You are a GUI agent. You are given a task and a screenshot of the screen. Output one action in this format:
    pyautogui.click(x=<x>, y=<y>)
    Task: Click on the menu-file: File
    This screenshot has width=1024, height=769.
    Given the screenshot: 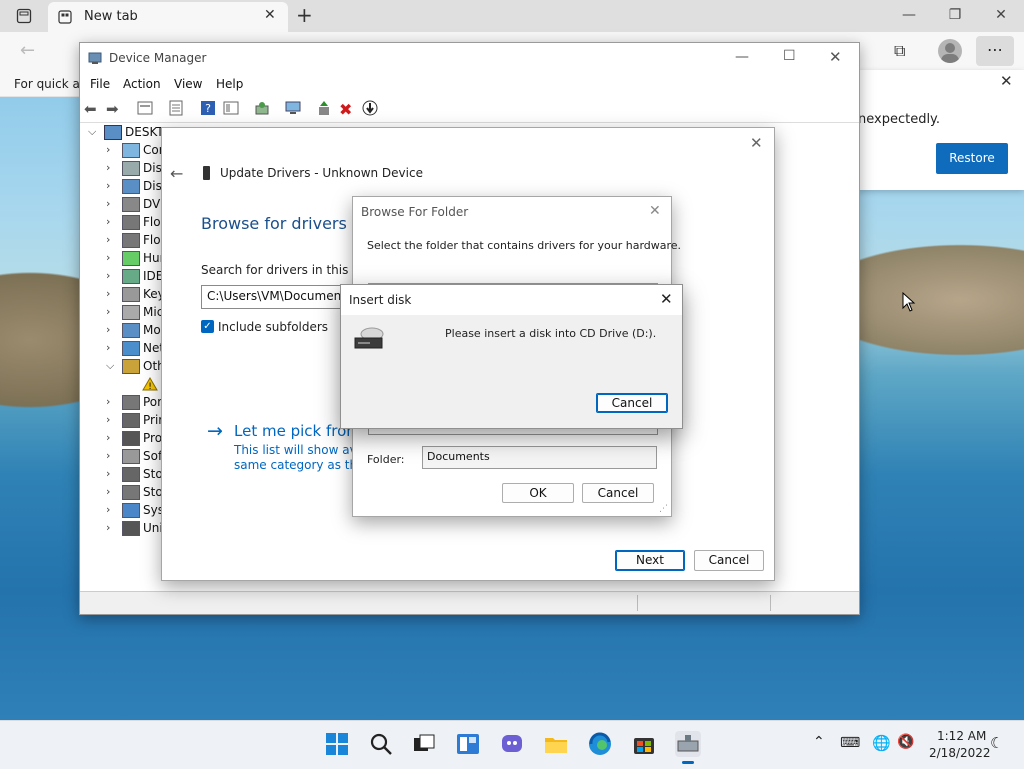 What is the action you would take?
    pyautogui.click(x=100, y=84)
    